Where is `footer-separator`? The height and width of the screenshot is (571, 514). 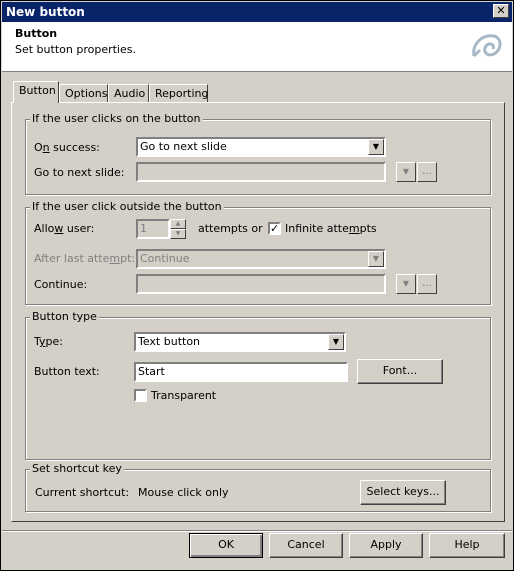 footer-separator is located at coordinates (257, 531).